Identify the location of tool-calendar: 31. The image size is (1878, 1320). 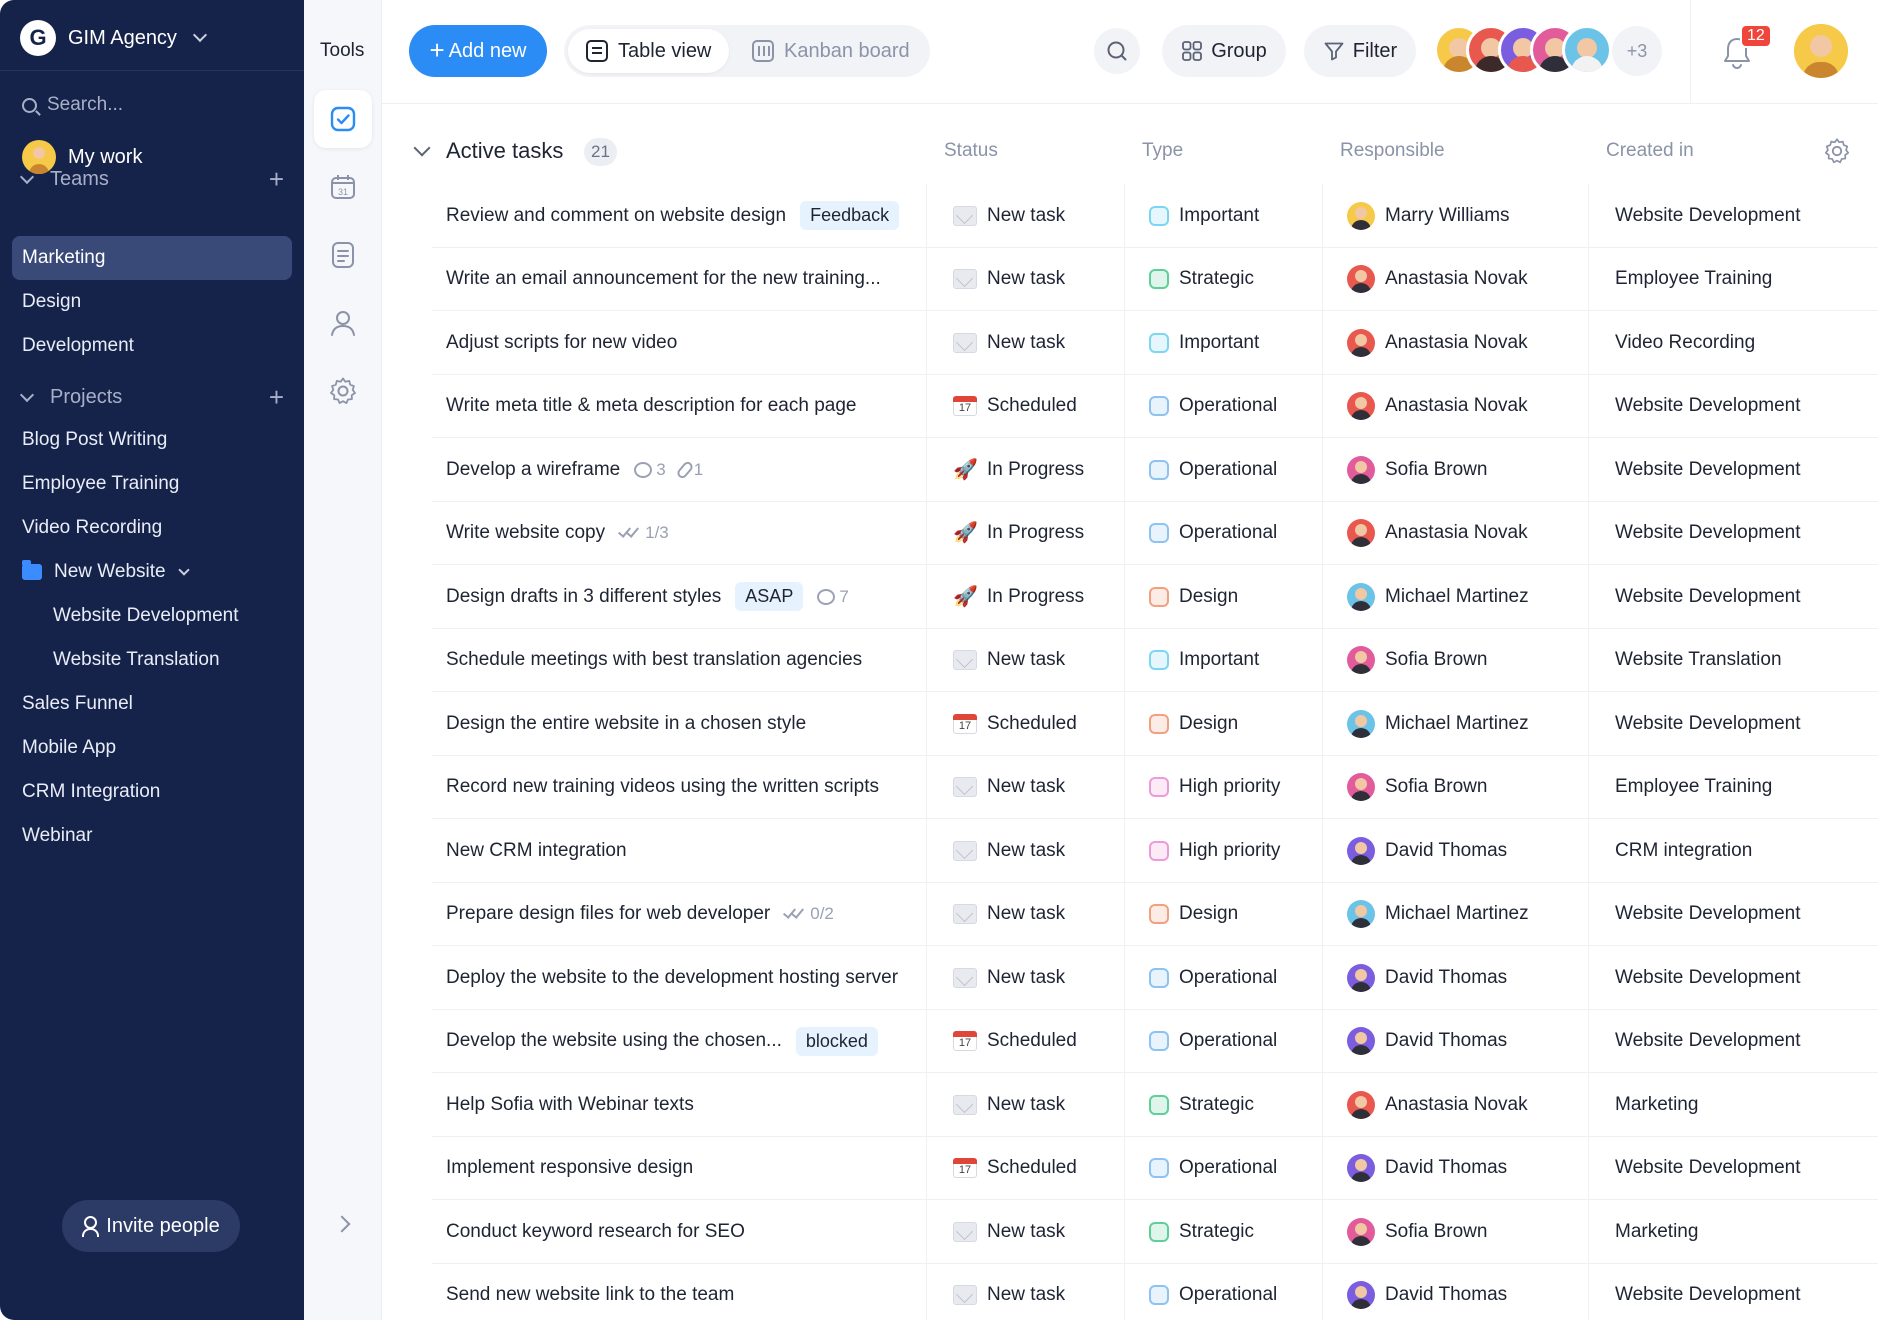
(343, 187).